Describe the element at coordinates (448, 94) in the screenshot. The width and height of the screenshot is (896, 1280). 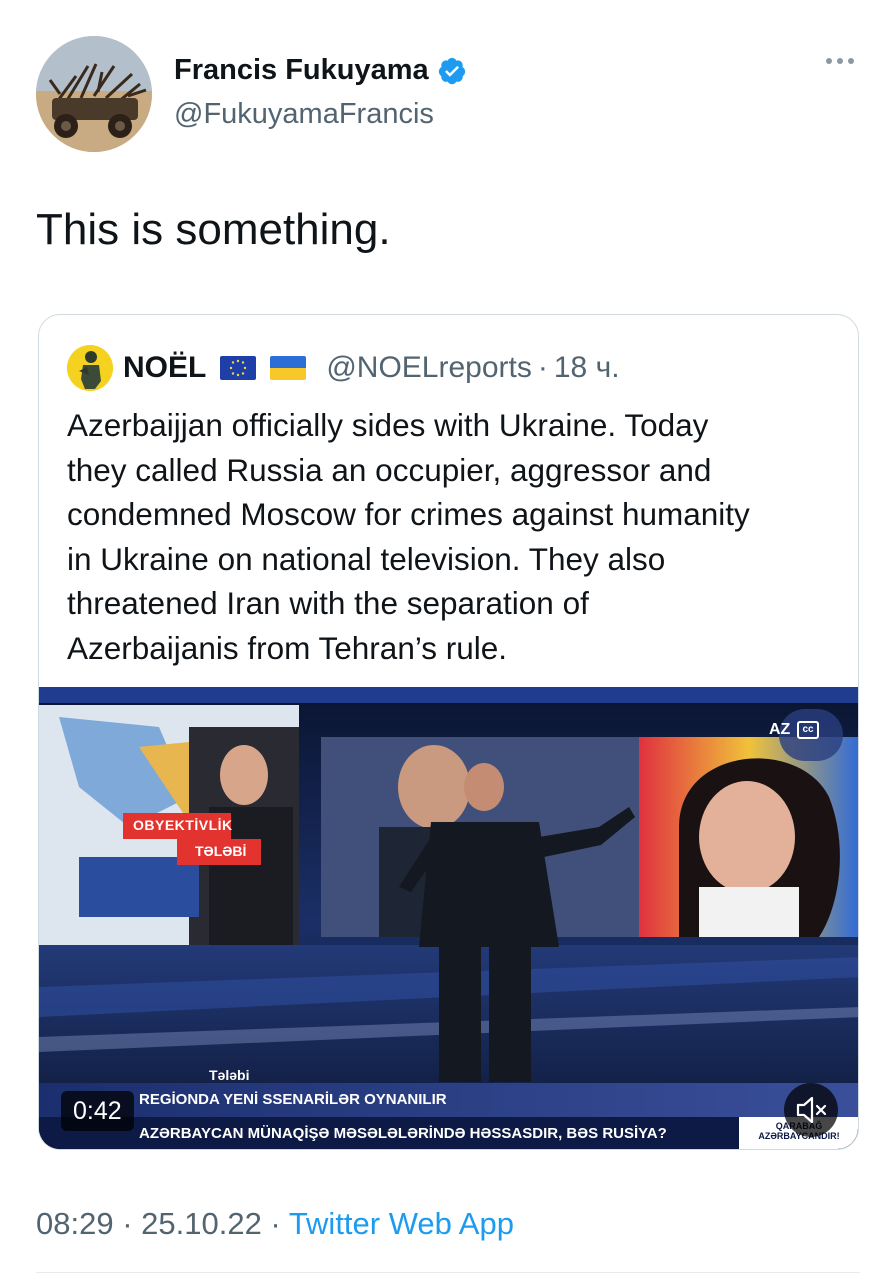
I see `tweet-header: Francis Fukuyama @FukuyamaFrancis` at that location.